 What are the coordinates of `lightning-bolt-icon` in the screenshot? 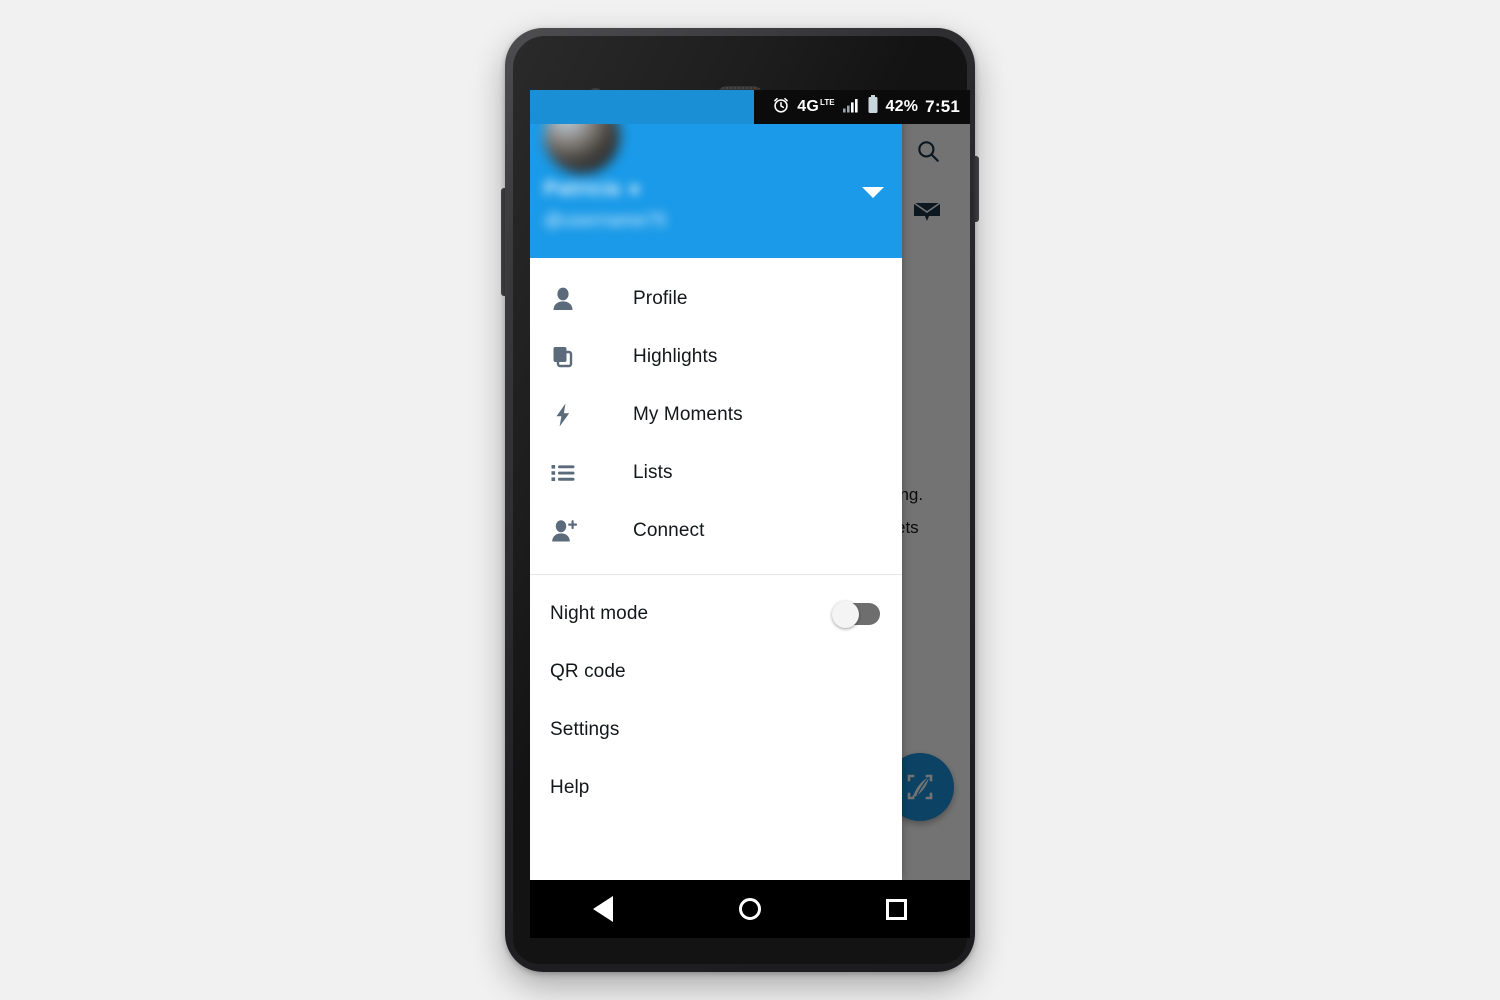 It's located at (570, 415).